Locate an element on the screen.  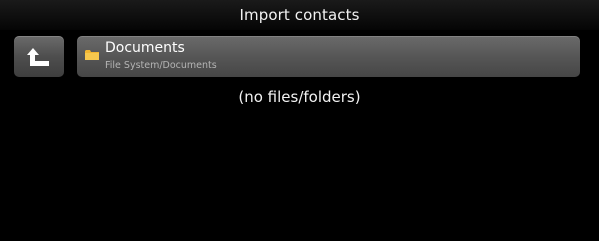
header-bar: Import contacts is located at coordinates (299, 15).